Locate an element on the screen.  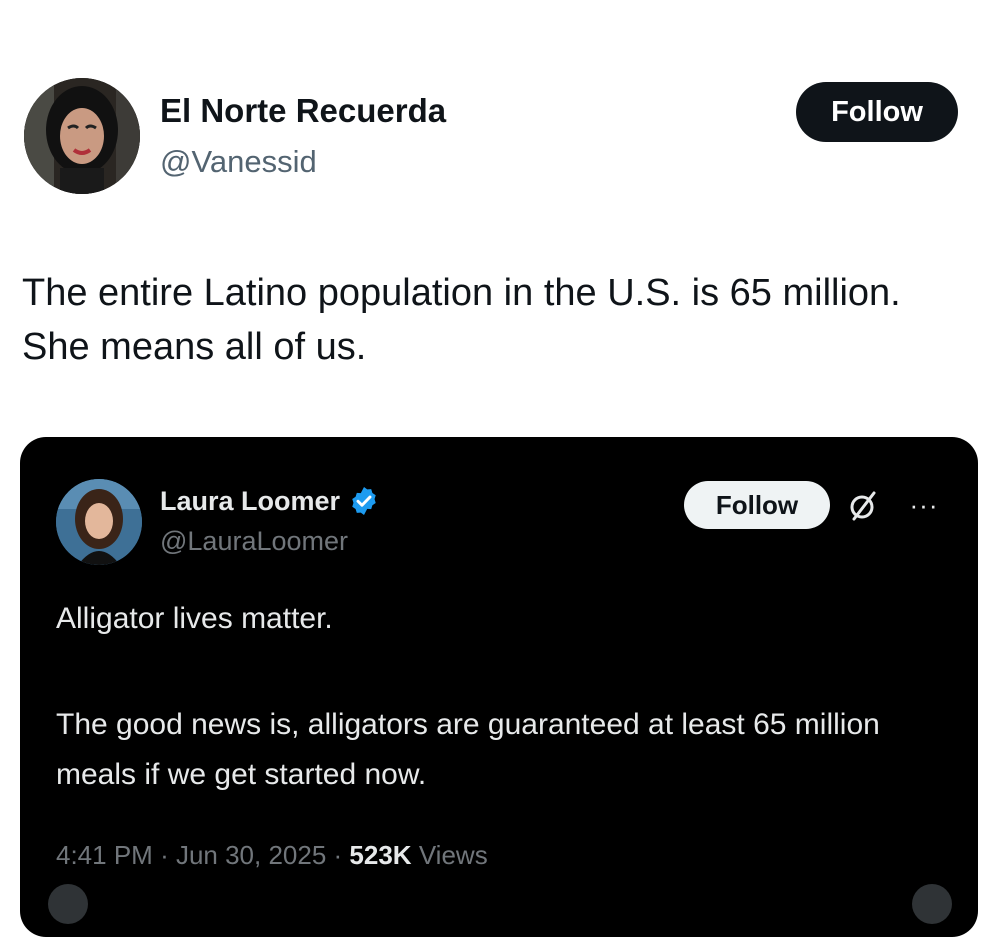
avatar is located at coordinates (82, 136).